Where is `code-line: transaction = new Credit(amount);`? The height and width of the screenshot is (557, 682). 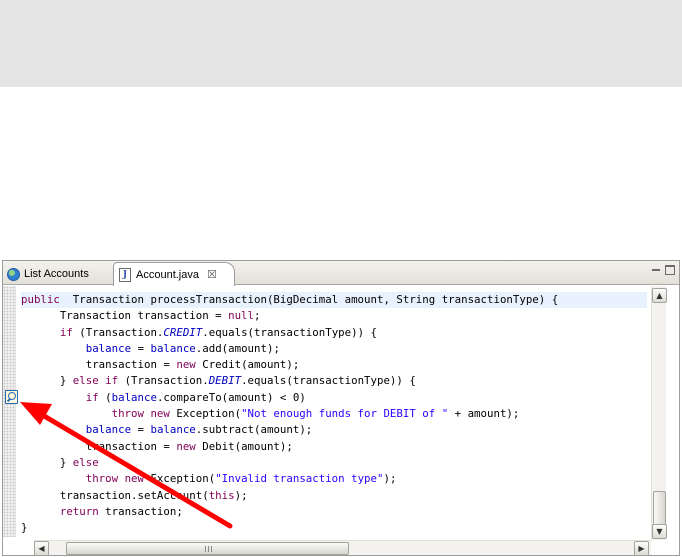
code-line: transaction = new Credit(amount); is located at coordinates (334, 365).